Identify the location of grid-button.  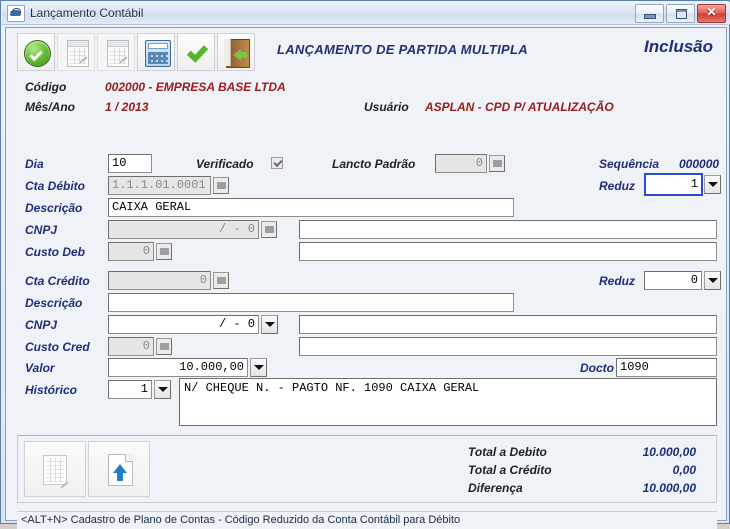
(55, 469).